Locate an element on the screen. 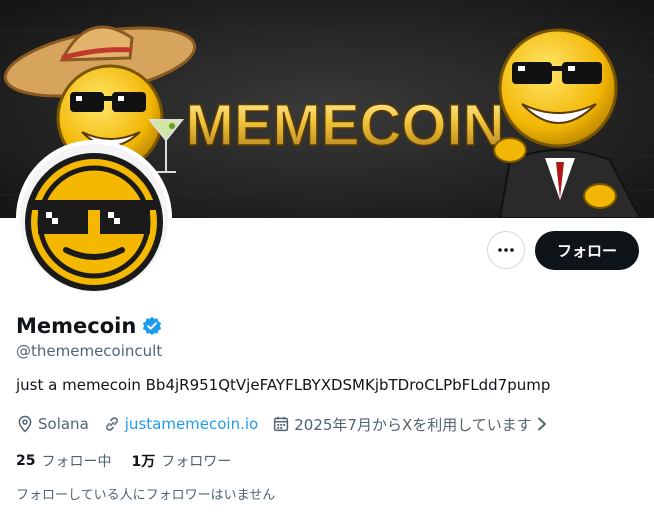  location-text: Solana is located at coordinates (63, 424).